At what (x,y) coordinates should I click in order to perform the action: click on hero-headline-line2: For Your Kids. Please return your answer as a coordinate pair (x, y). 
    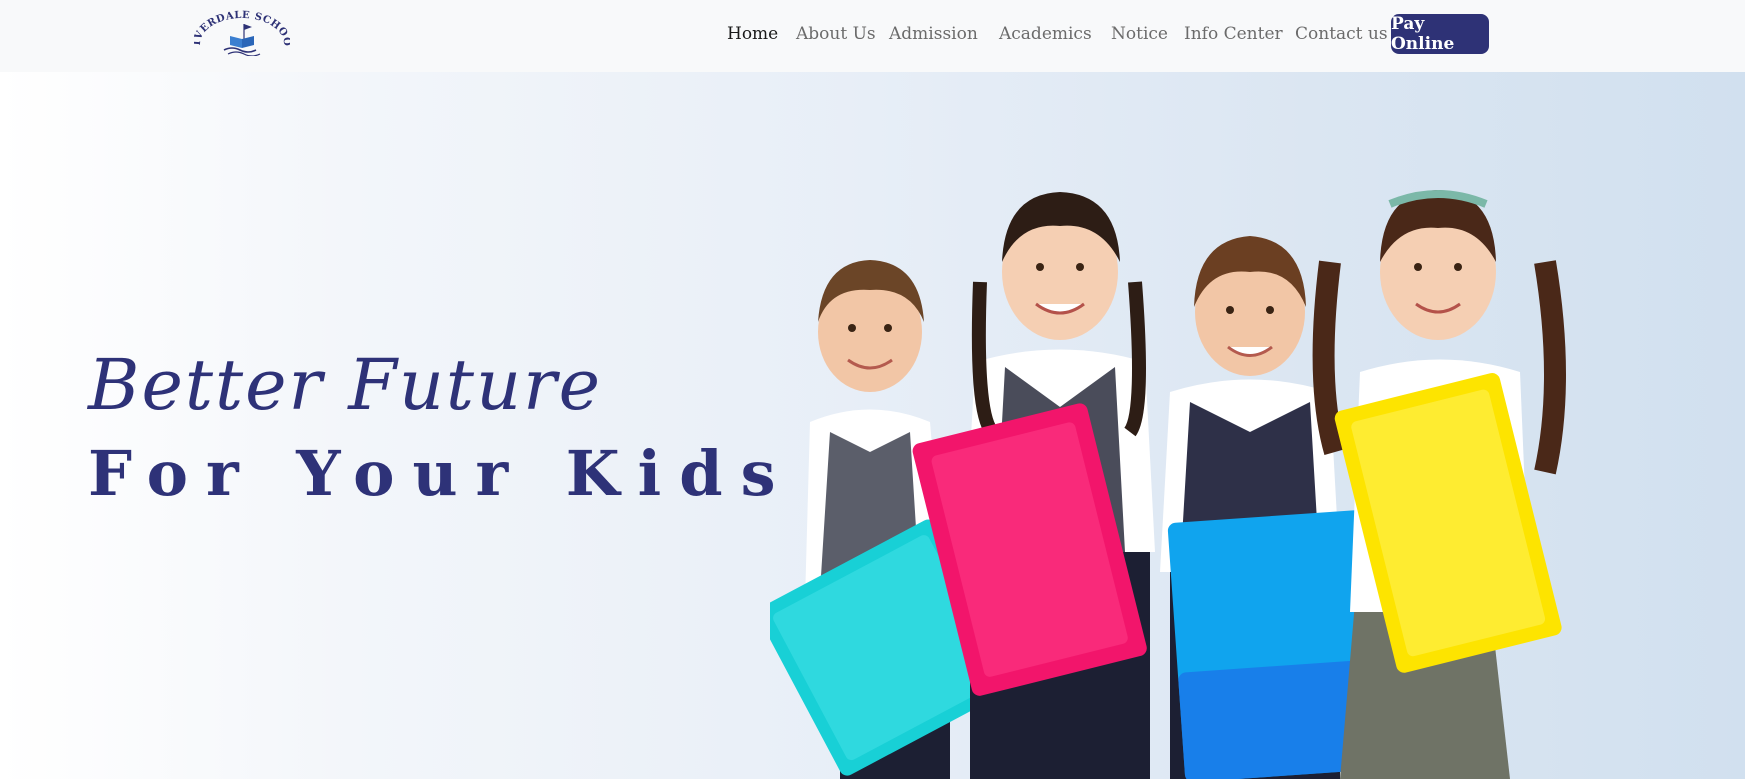
    Looking at the image, I should click on (441, 473).